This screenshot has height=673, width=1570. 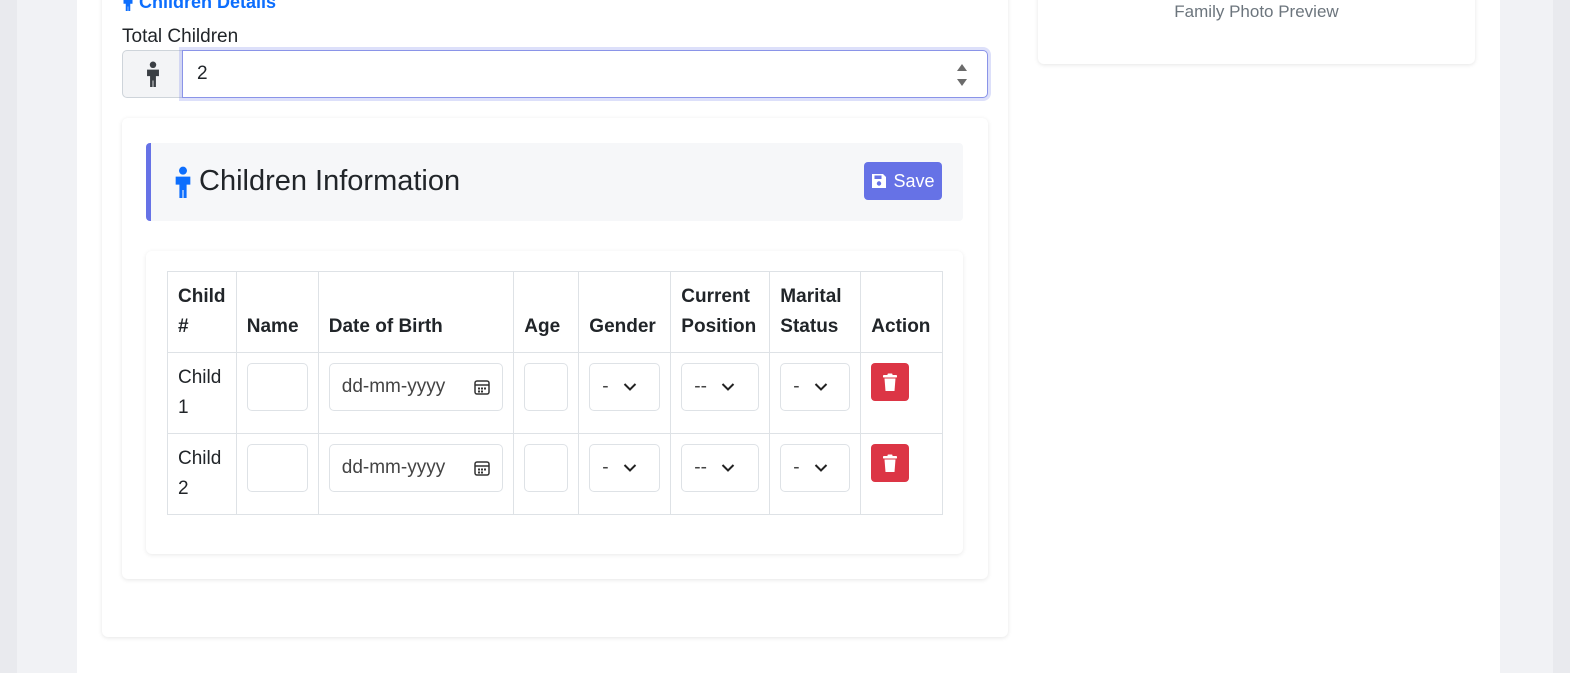 I want to click on column-header-action: Action, so click(x=901, y=312).